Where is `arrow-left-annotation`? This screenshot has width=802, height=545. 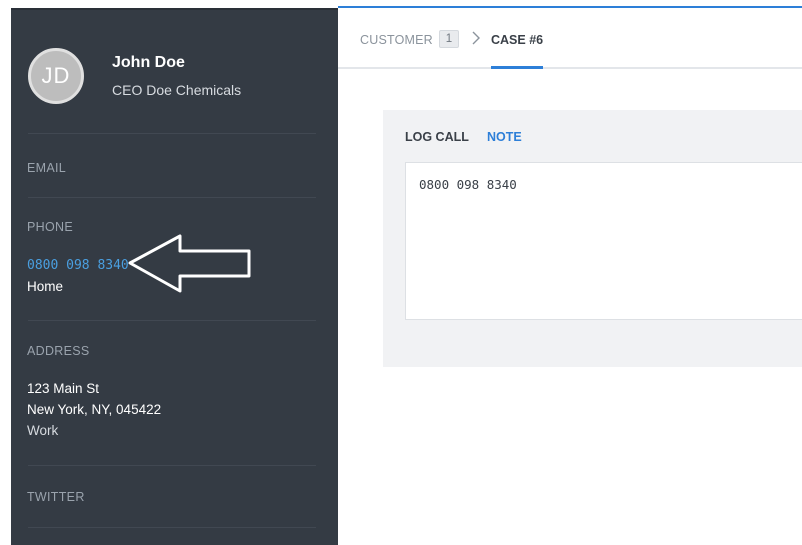 arrow-left-annotation is located at coordinates (189, 263).